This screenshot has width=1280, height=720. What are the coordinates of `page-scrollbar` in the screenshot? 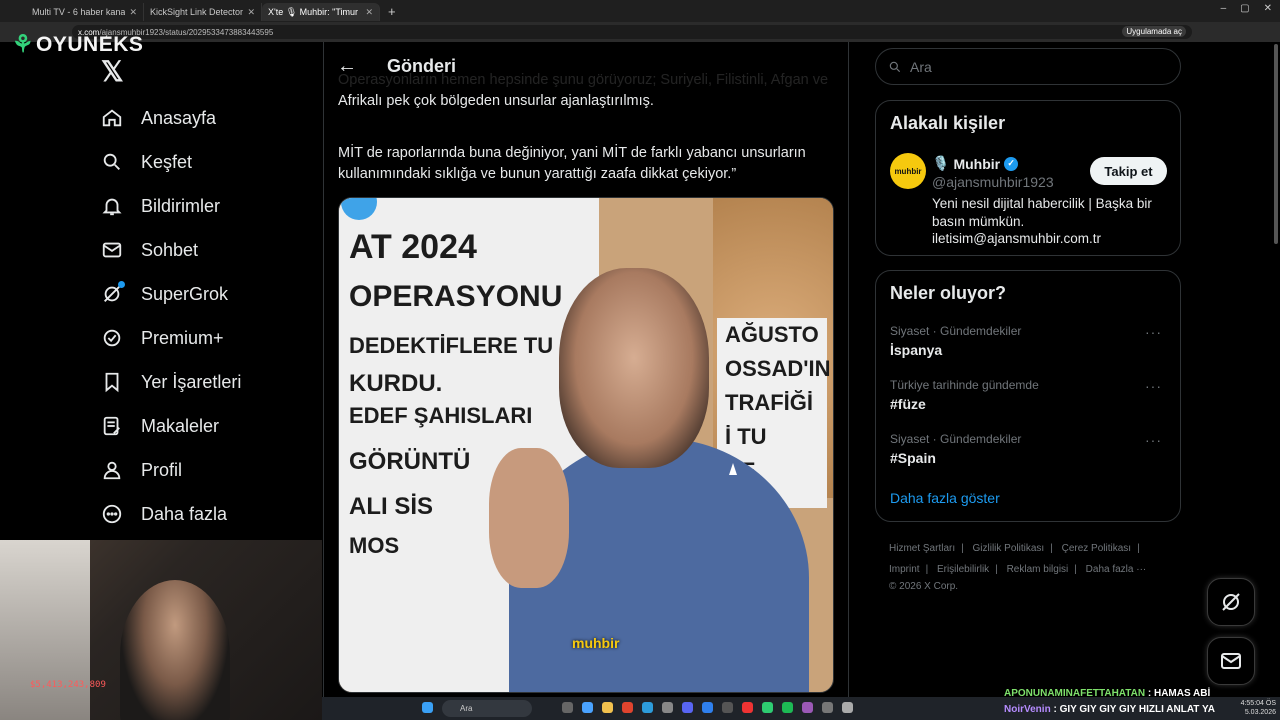 It's located at (1276, 144).